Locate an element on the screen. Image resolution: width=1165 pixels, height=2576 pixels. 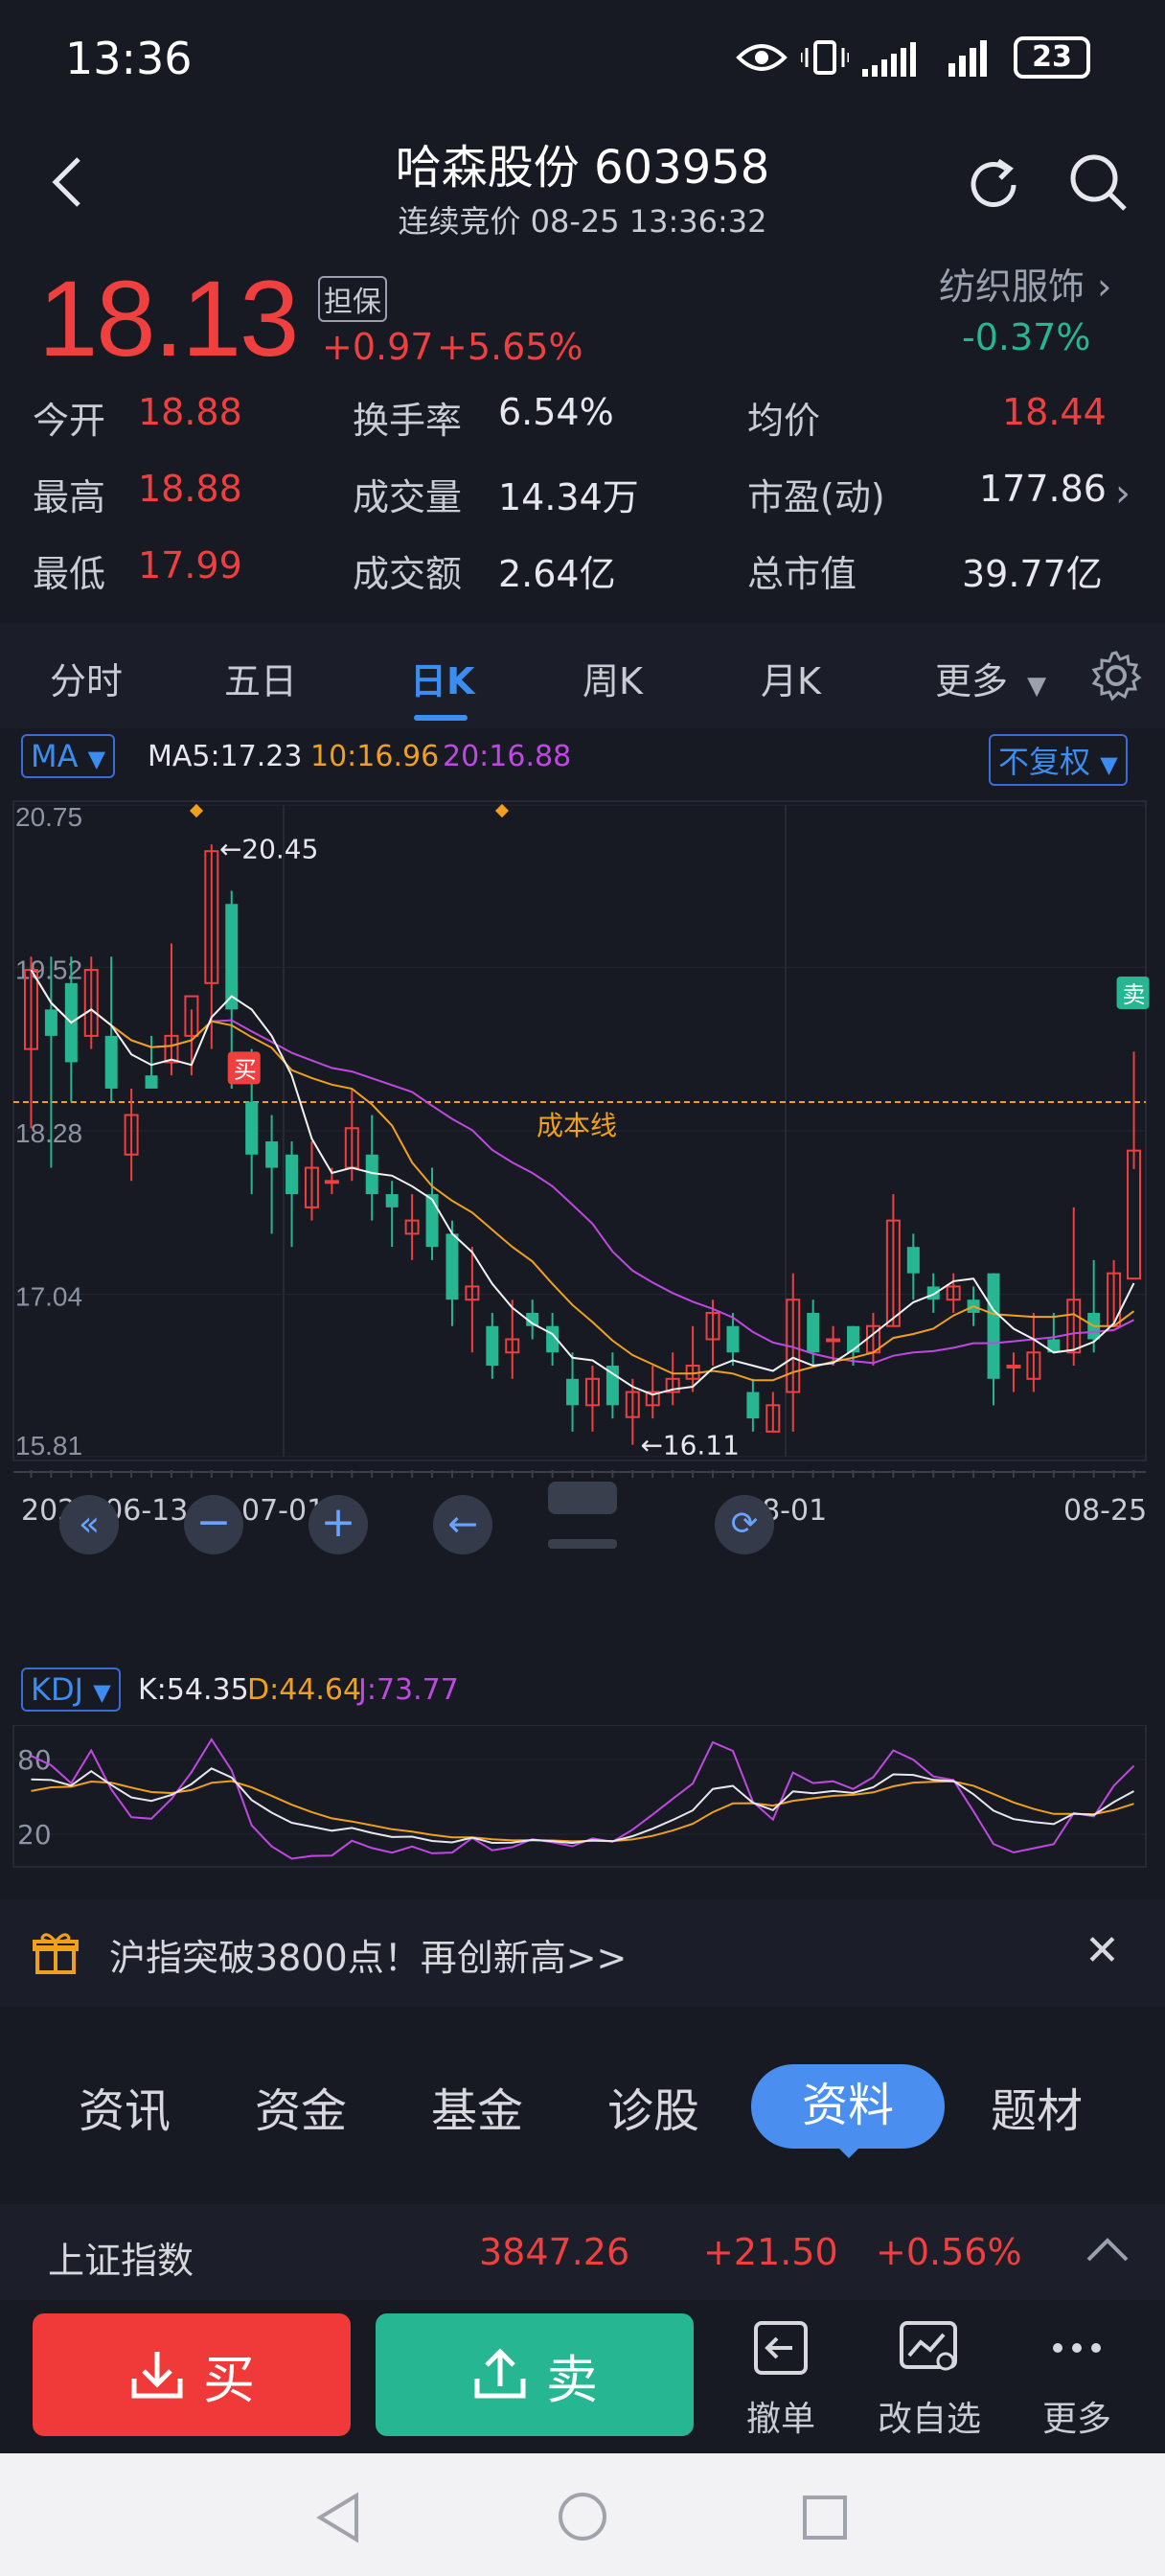
signal-icon is located at coordinates (895, 60).